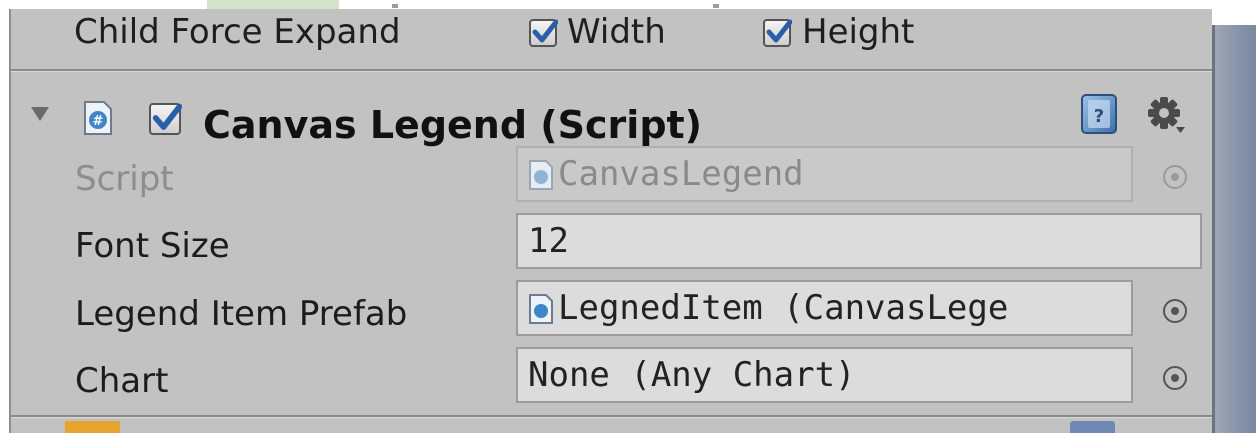  Describe the element at coordinates (541, 175) in the screenshot. I see `script-asset-icon` at that location.